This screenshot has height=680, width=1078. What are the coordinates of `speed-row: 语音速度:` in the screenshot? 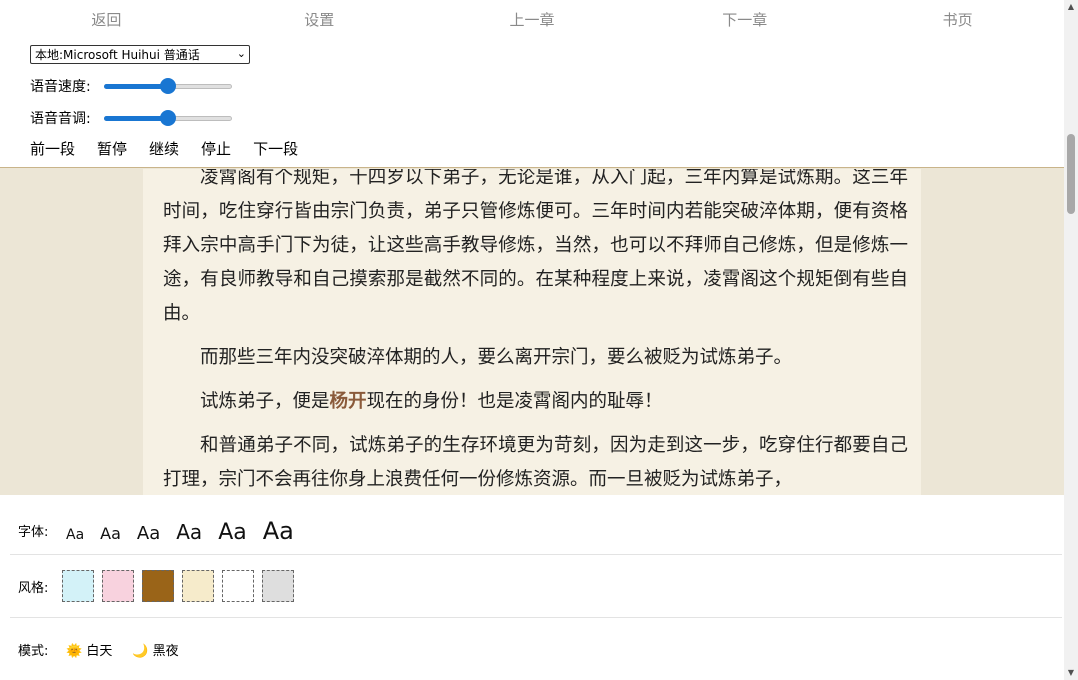 It's located at (132, 86).